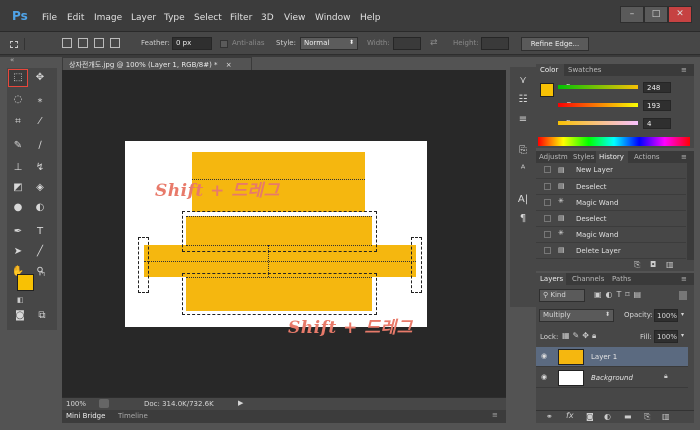  Describe the element at coordinates (690, 211) in the screenshot. I see `history-scrollbar` at that location.